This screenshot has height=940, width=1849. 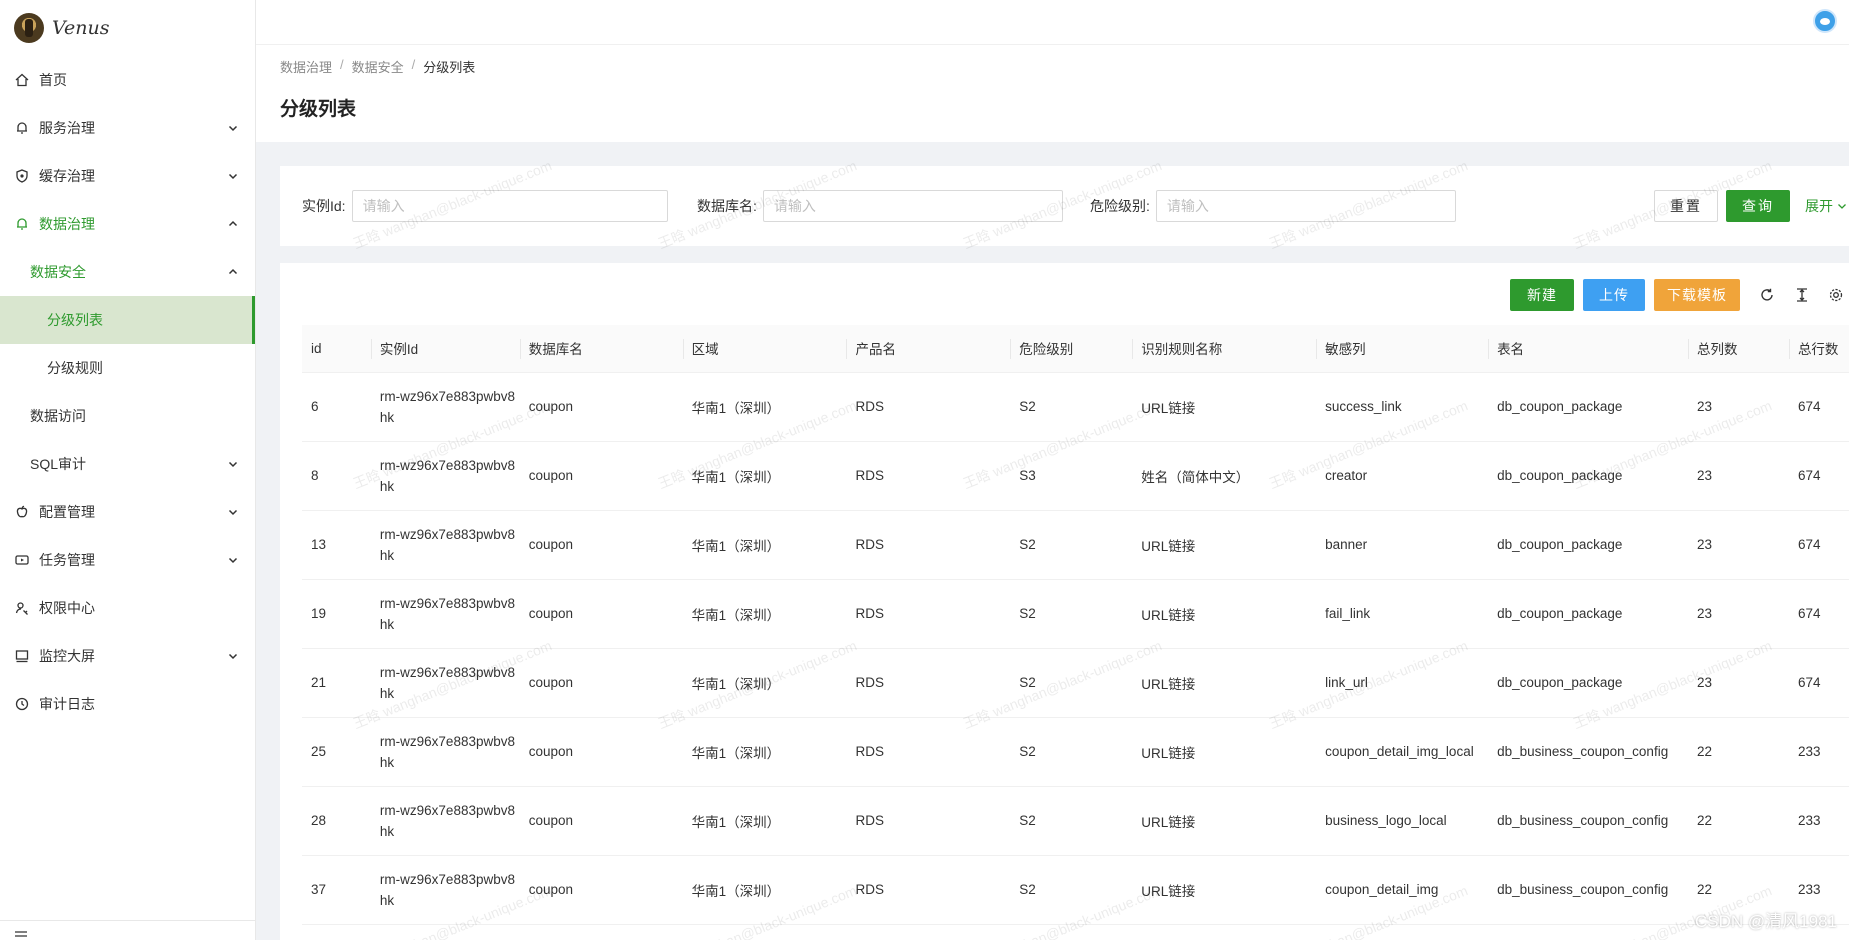 I want to click on sidebar-item-config-management: 配置管理, so click(x=127, y=512).